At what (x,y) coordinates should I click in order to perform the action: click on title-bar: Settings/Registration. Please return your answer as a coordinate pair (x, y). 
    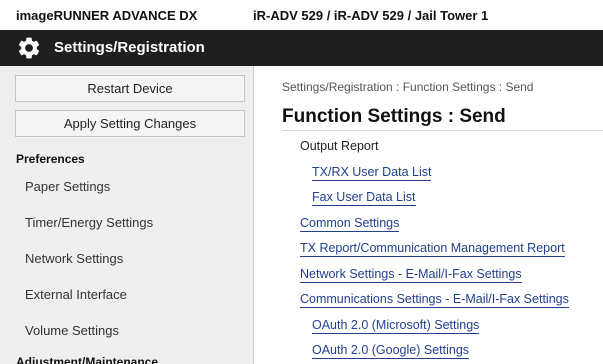
    Looking at the image, I should click on (301, 48).